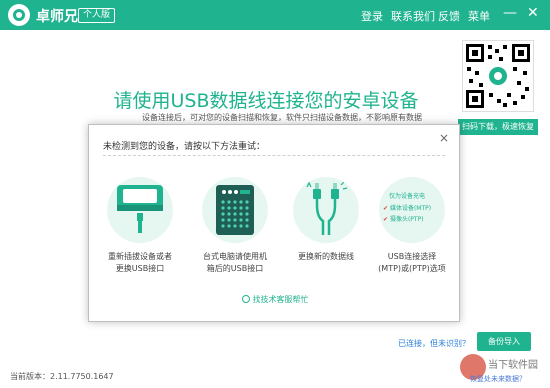 The height and width of the screenshot is (388, 550). I want to click on usb-mode-mtp: ✔ 媒体设备(MTP), so click(407, 208).